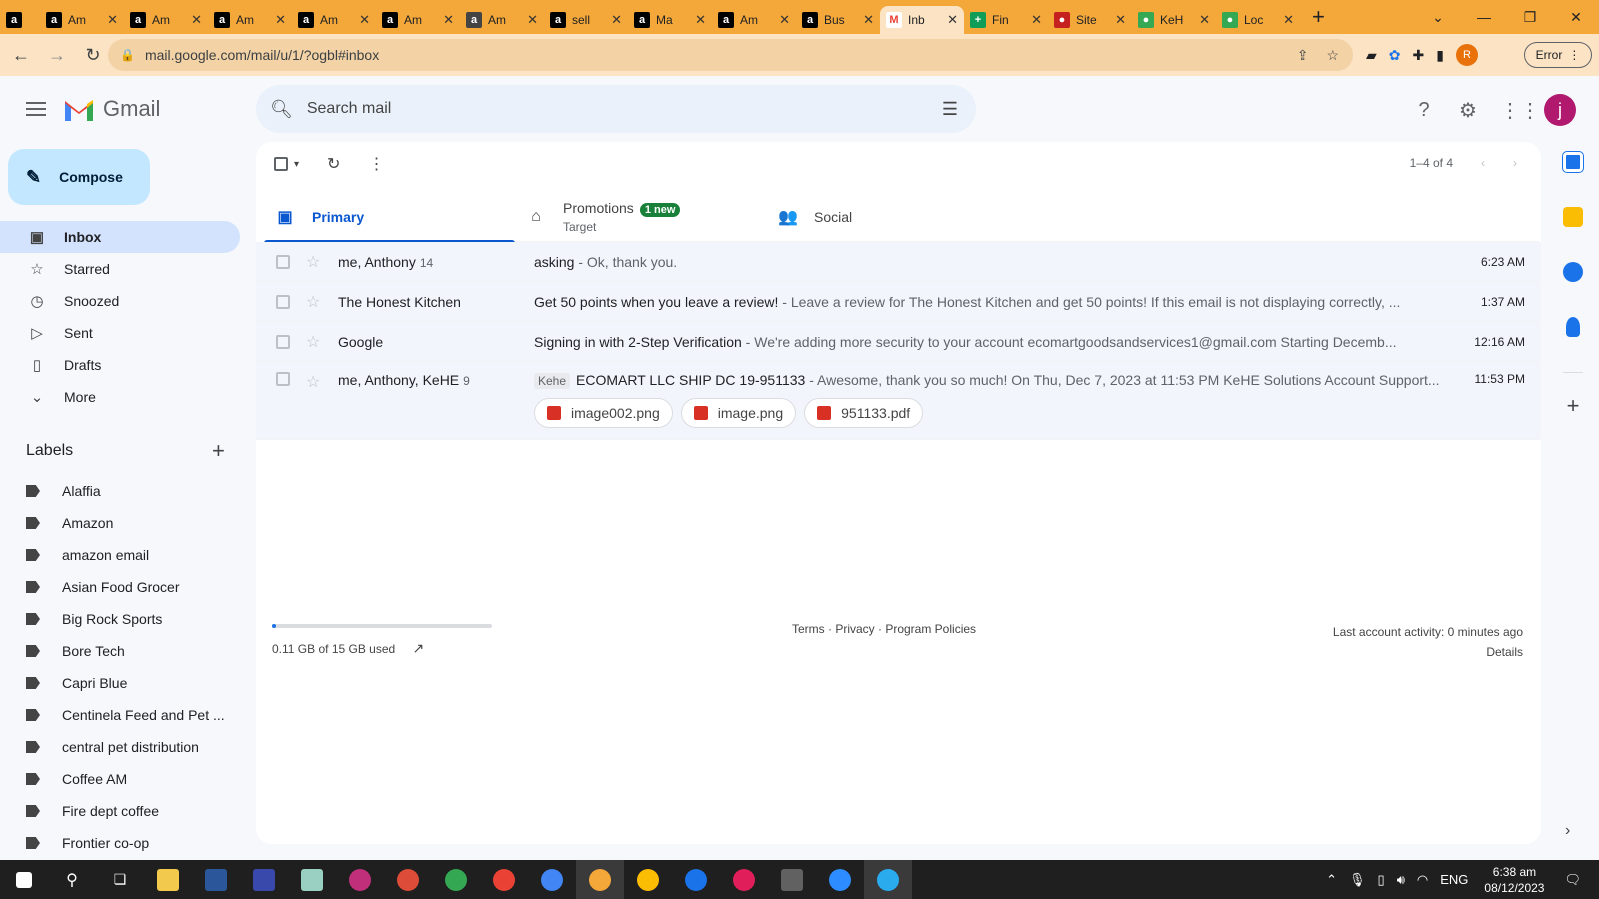  Describe the element at coordinates (586, 20) in the screenshot. I see `browser-tab: a sell ✕` at that location.